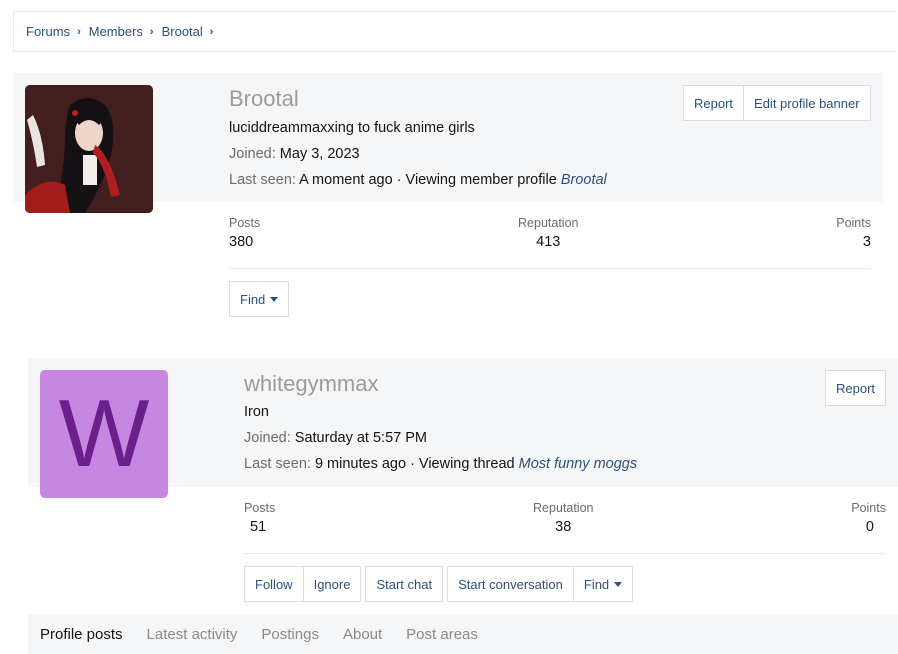  Describe the element at coordinates (244, 233) in the screenshot. I see `stat-posts: Posts 380` at that location.